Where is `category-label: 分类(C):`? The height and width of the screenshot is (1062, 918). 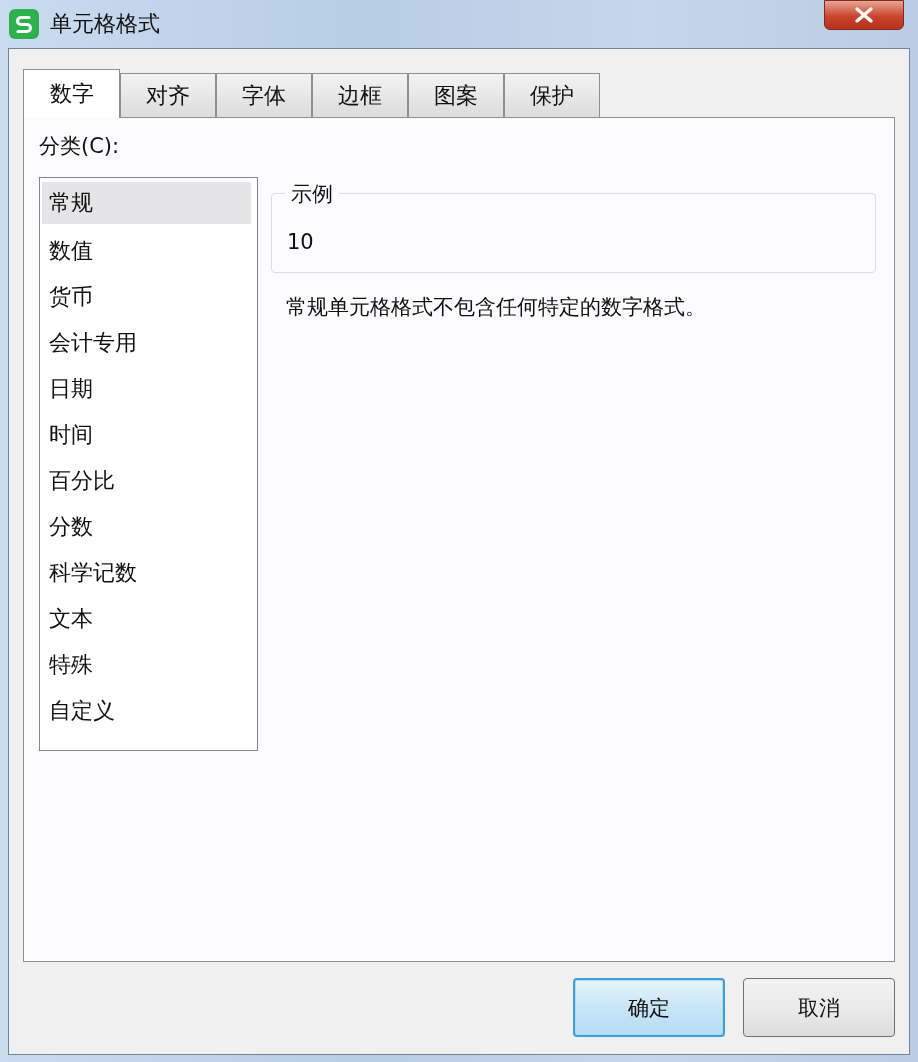
category-label: 分类(C): is located at coordinates (80, 146).